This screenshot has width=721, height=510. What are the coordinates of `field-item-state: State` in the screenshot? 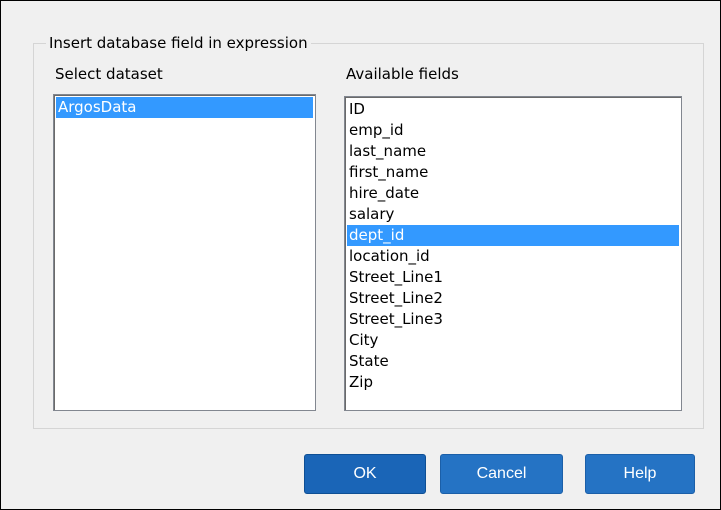 It's located at (513, 361).